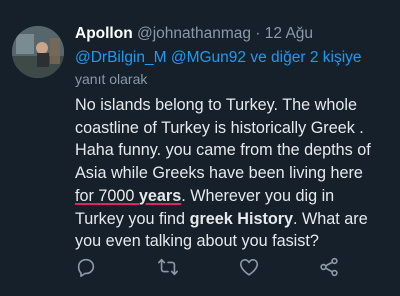  I want to click on reply-icon, so click(86, 267).